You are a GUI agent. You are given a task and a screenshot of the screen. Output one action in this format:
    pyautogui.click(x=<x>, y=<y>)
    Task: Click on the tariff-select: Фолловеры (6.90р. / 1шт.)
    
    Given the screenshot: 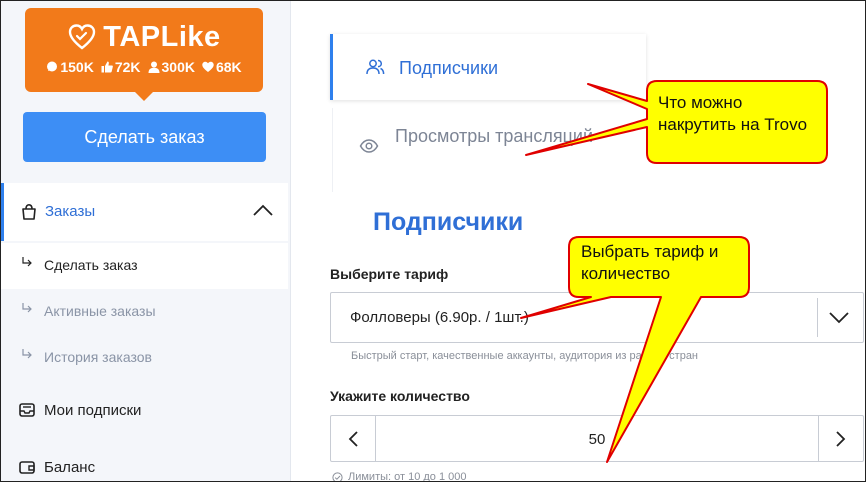 What is the action you would take?
    pyautogui.click(x=597, y=317)
    